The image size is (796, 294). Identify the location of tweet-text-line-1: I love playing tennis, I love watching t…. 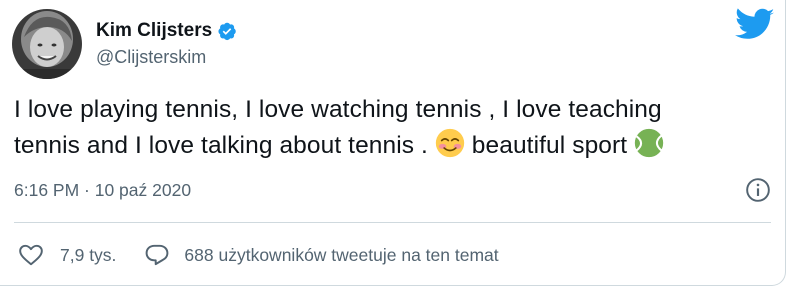
(338, 109).